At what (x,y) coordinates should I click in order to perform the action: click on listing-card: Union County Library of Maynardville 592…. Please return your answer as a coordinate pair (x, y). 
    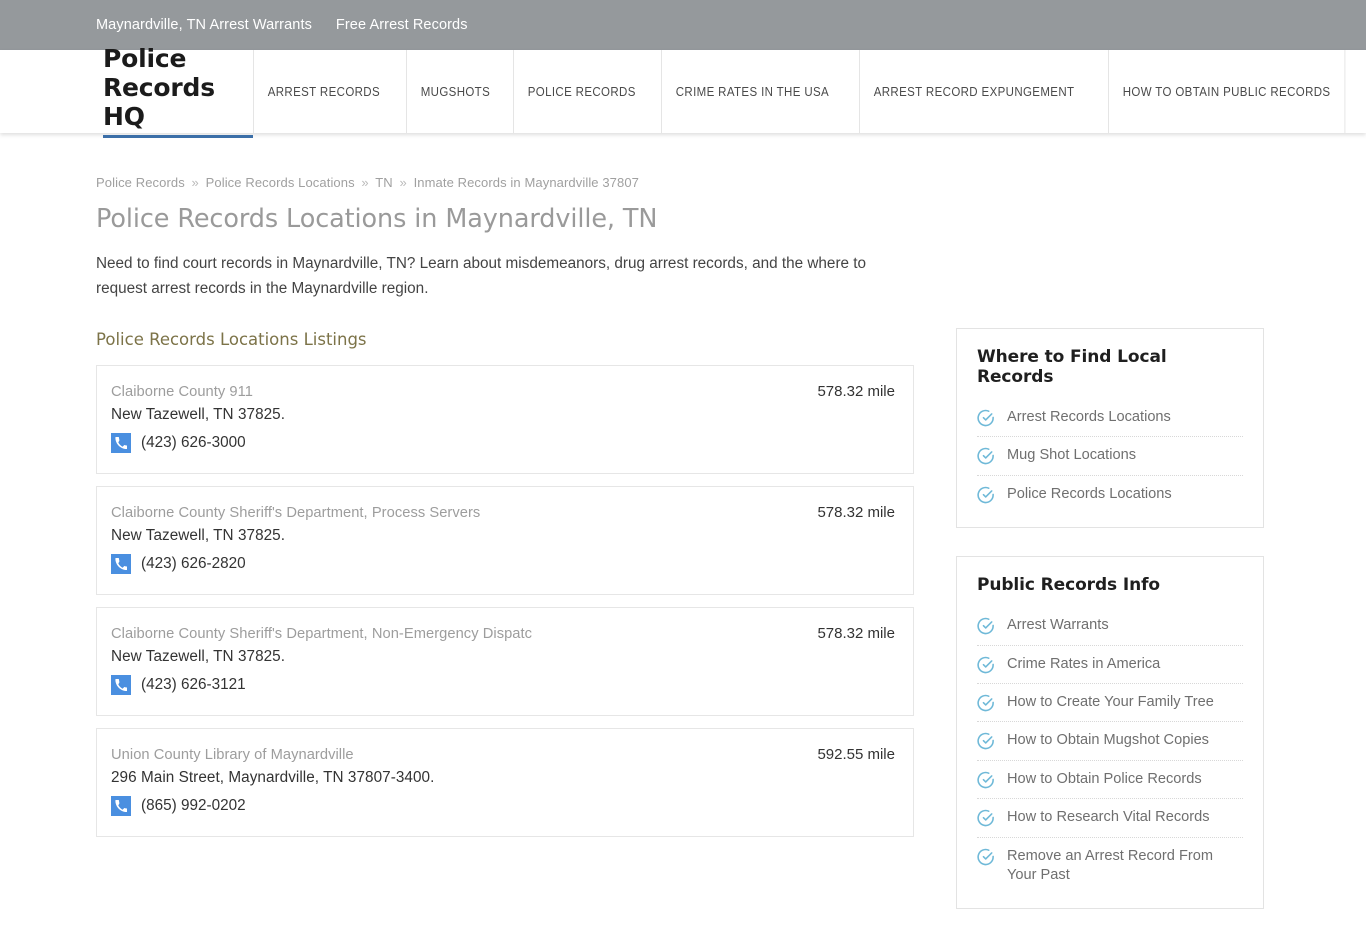
    Looking at the image, I should click on (505, 782).